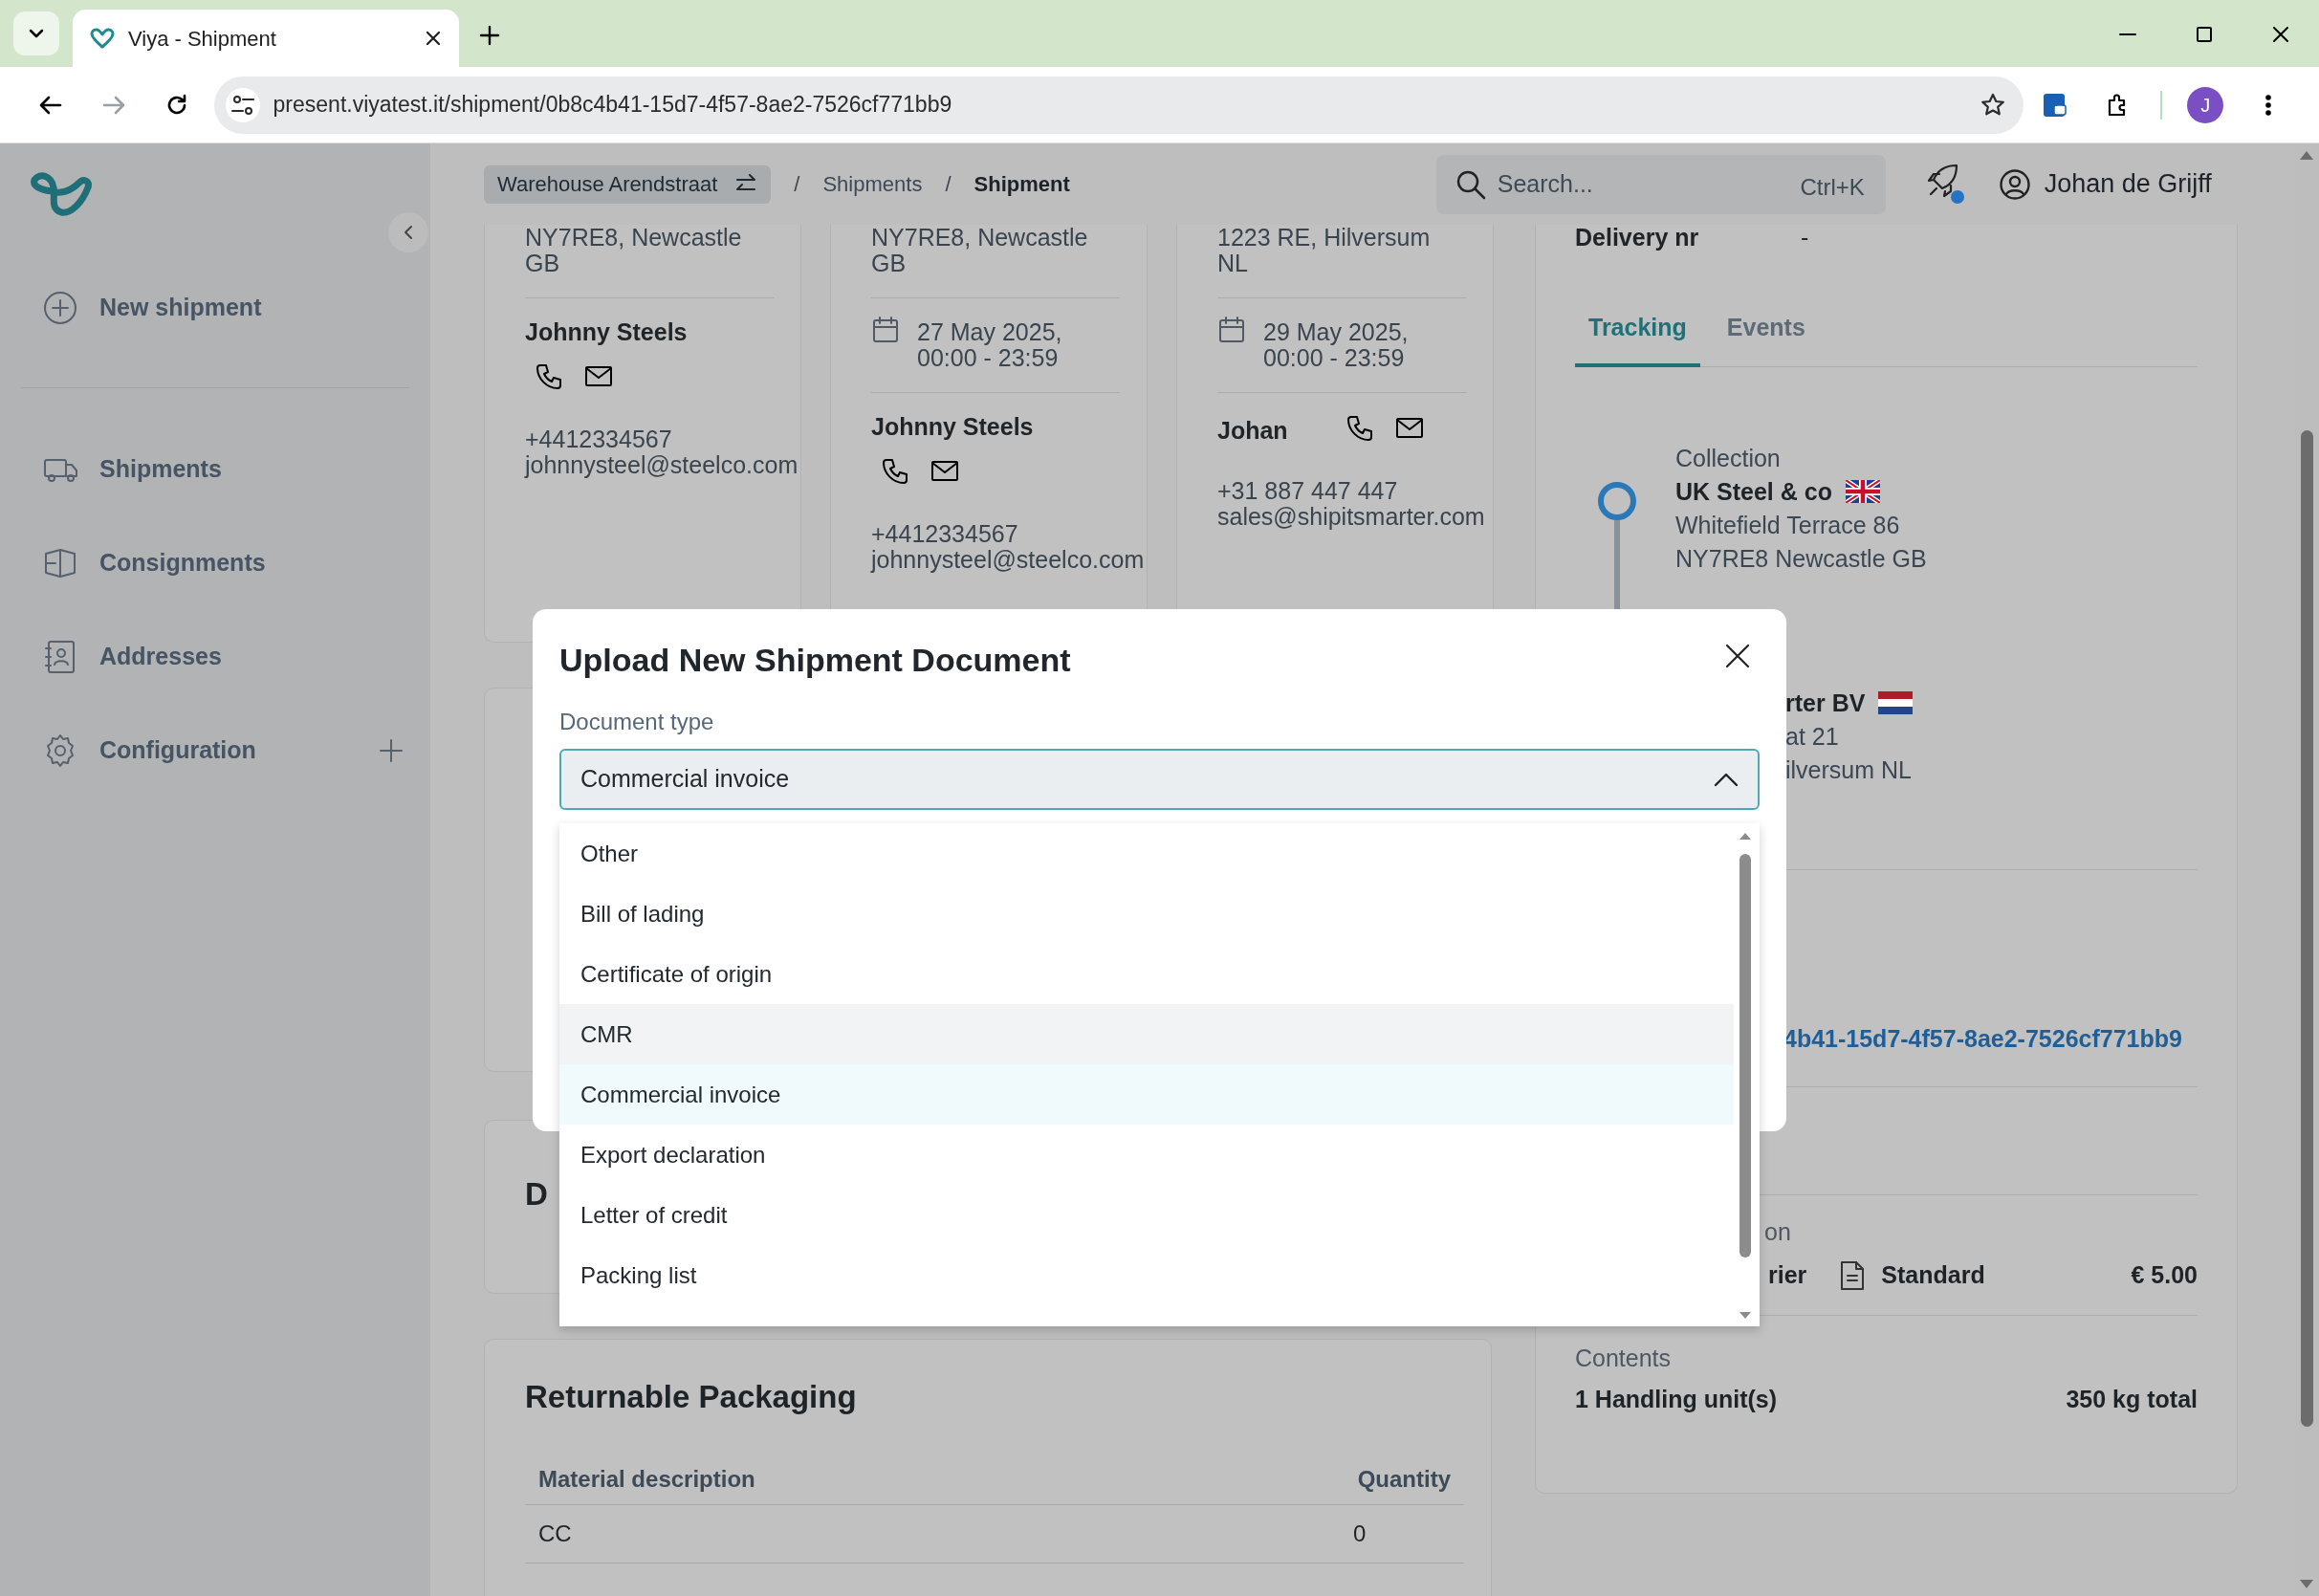 This screenshot has height=1596, width=2319. I want to click on tab-search-button, so click(36, 33).